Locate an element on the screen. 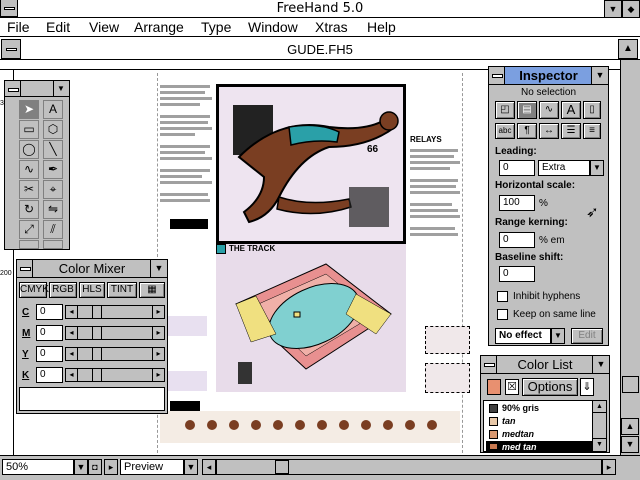 The width and height of the screenshot is (640, 480). restore-button: ◆ is located at coordinates (631, 9).